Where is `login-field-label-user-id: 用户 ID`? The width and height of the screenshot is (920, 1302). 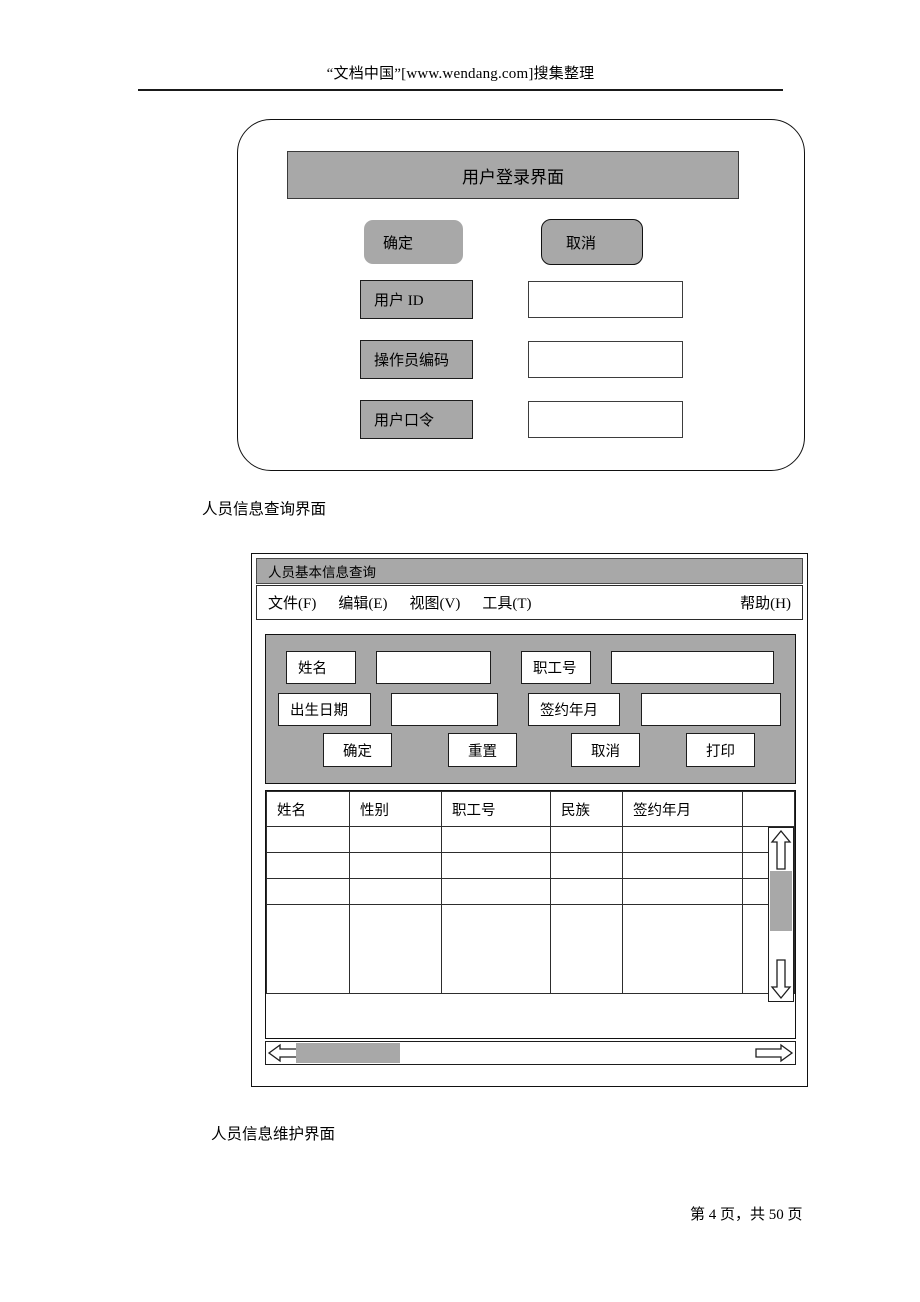
login-field-label-user-id: 用户 ID is located at coordinates (416, 299).